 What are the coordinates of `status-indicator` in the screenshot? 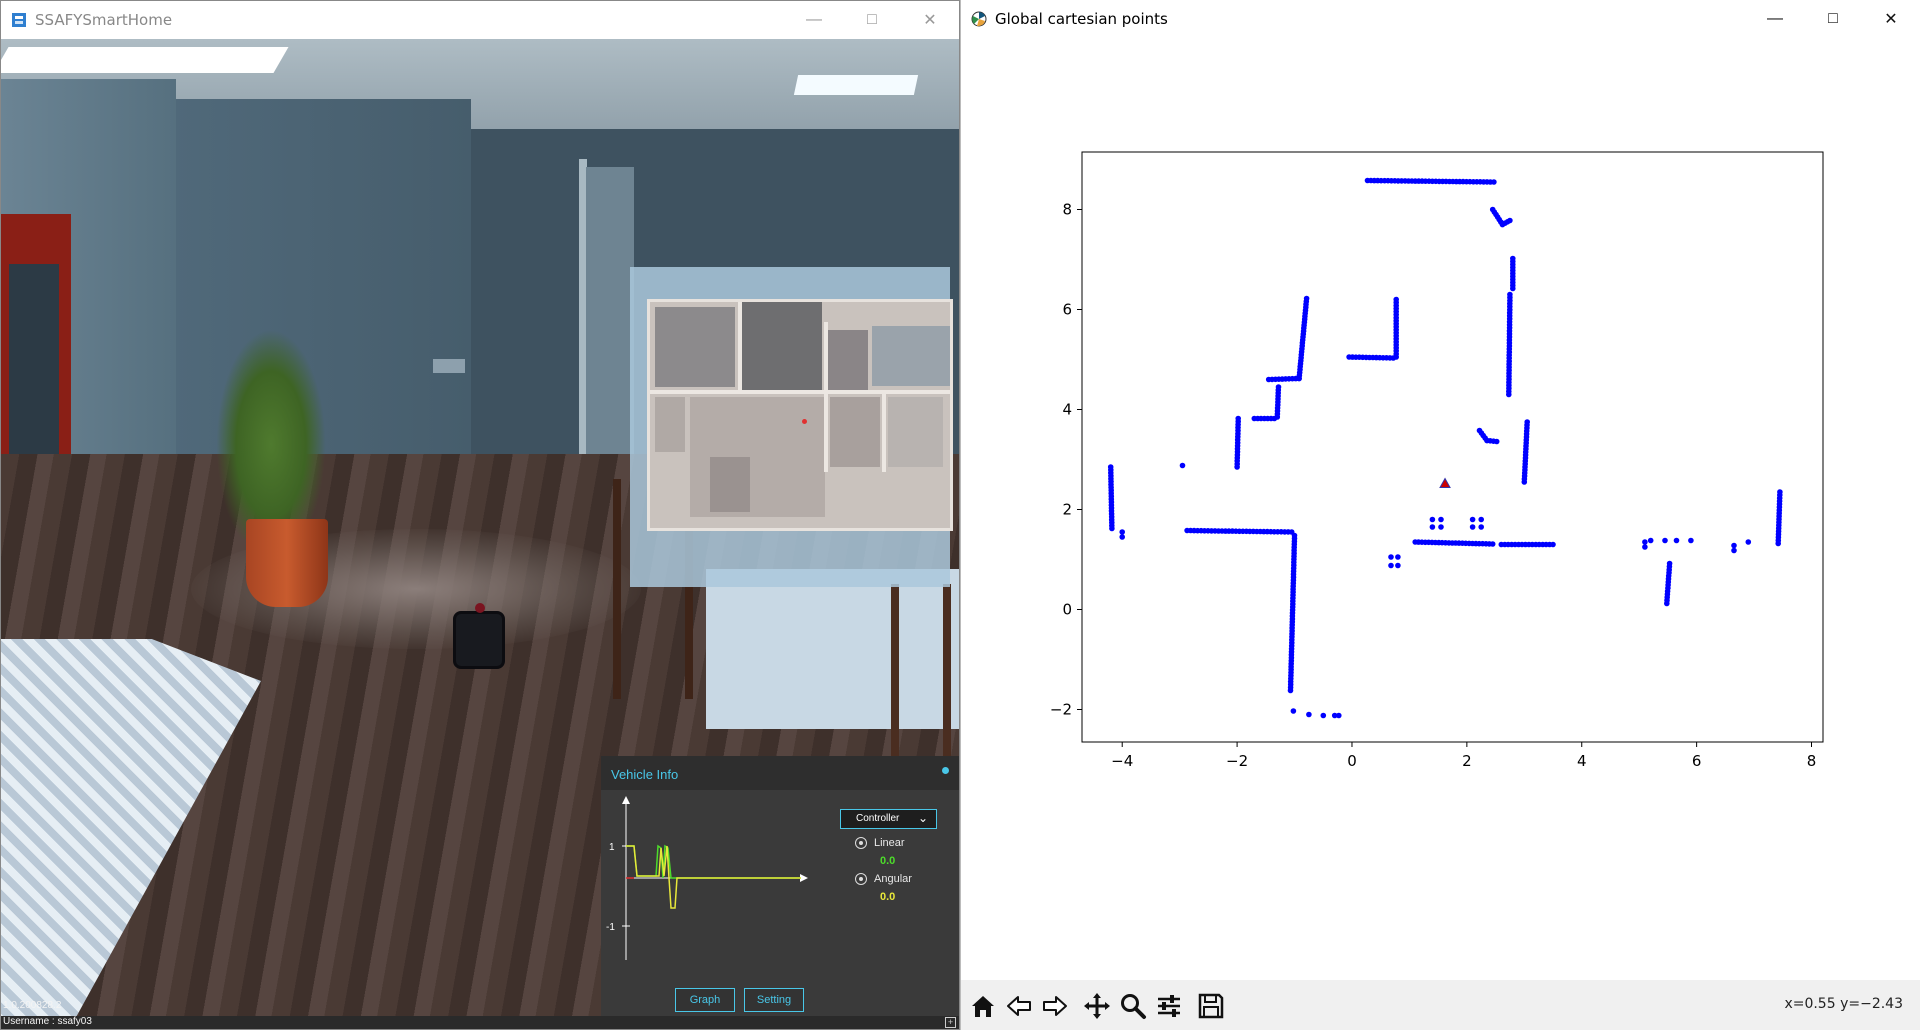 It's located at (945, 770).